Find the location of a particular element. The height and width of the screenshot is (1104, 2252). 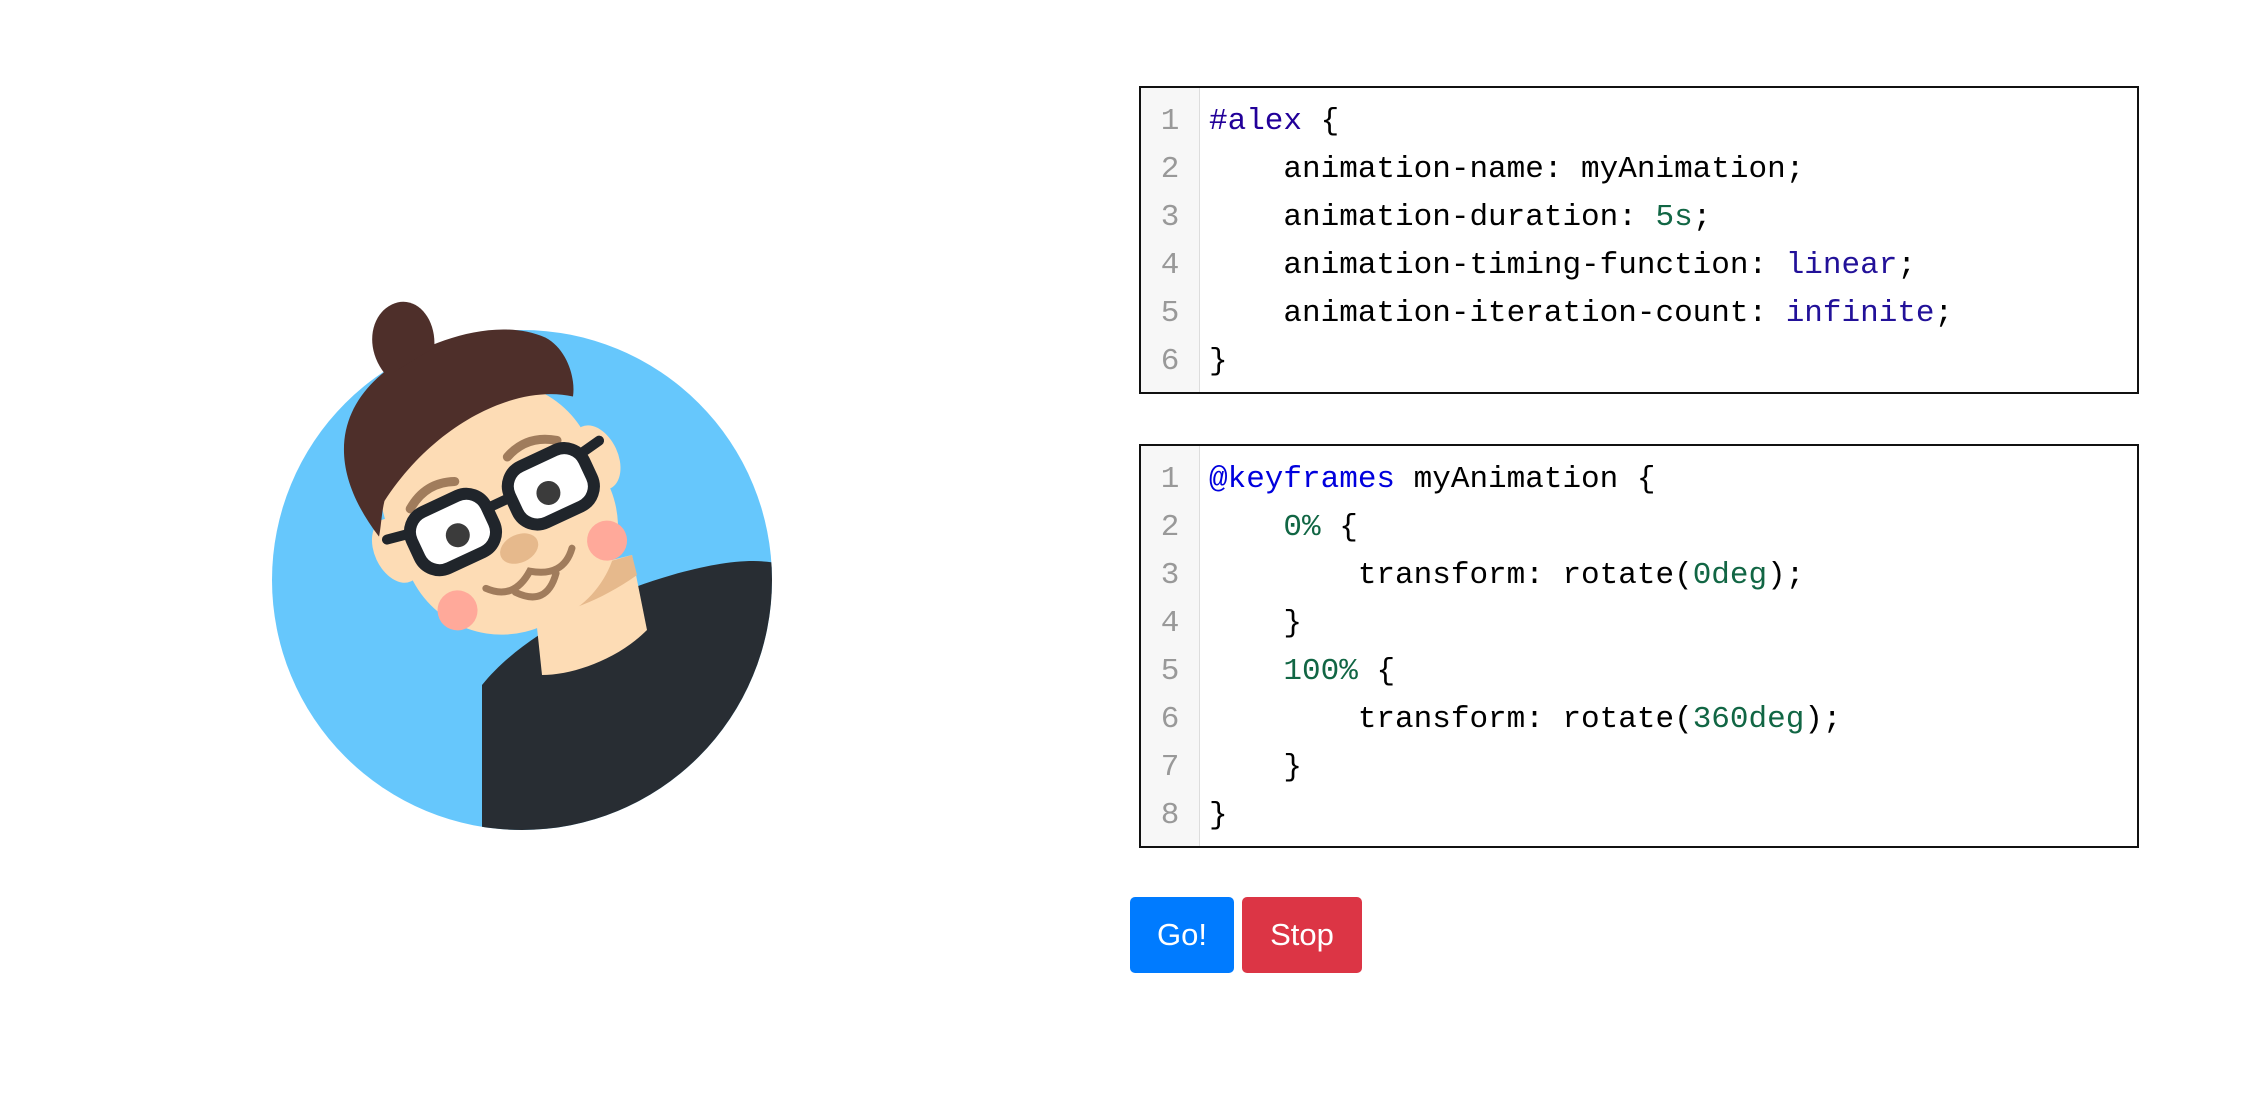

code-text: animation-duration: 5s; is located at coordinates (1455, 218).